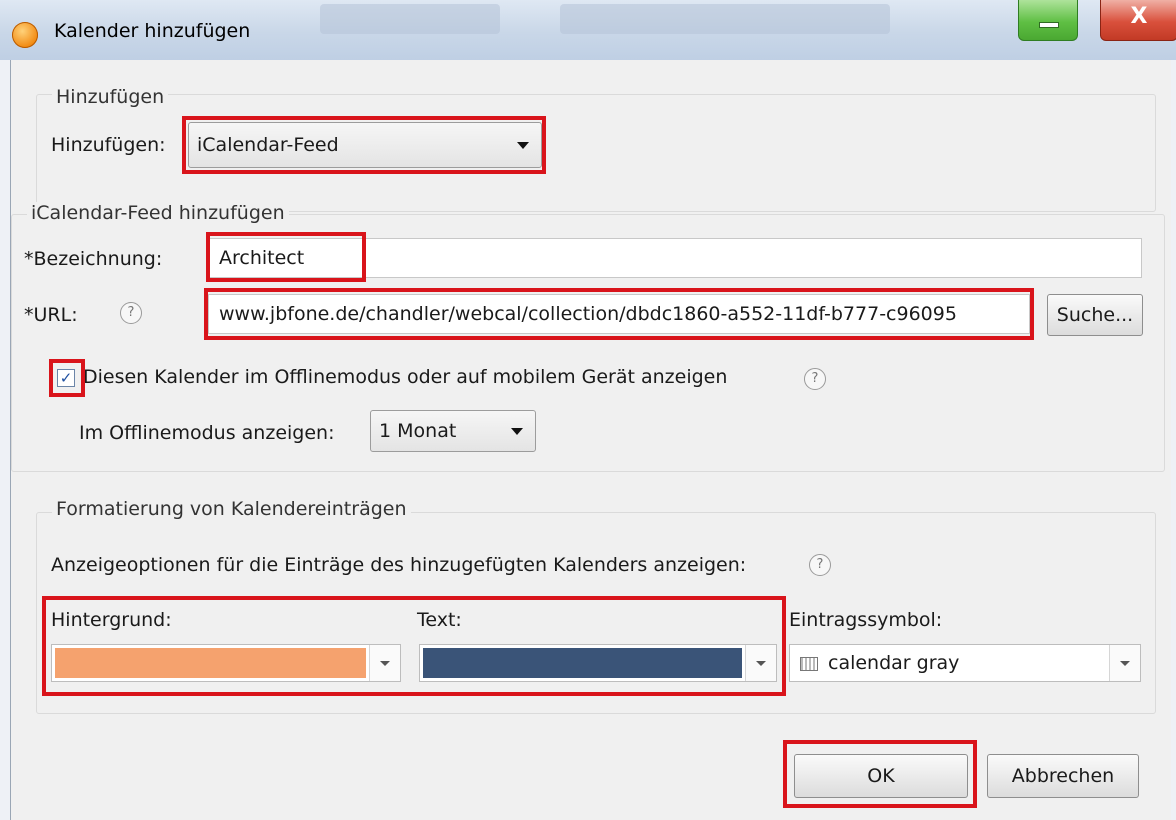 This screenshot has height=820, width=1176. I want to click on add-group-title: Hinzufügen, so click(110, 97).